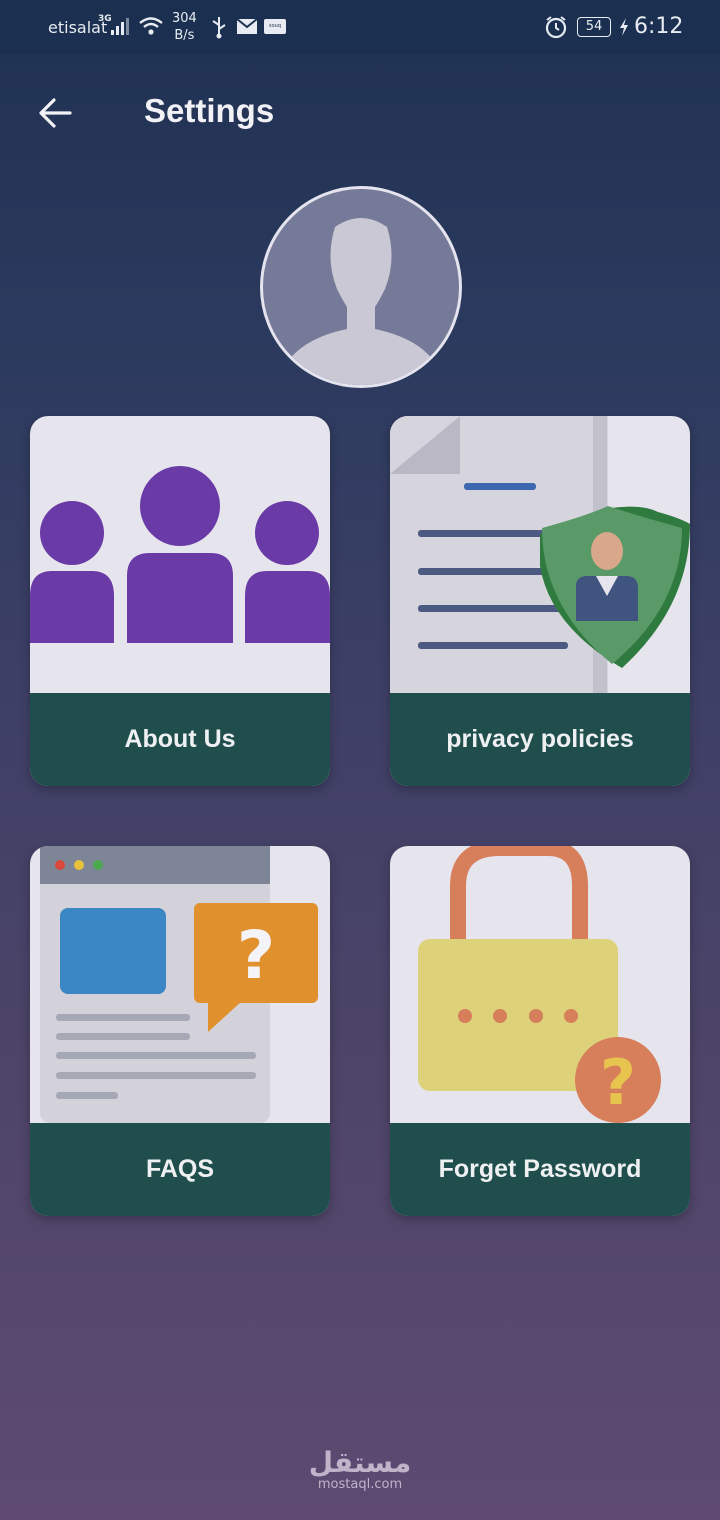 The height and width of the screenshot is (1520, 720). Describe the element at coordinates (184, 18) in the screenshot. I see `speed-value: 304` at that location.